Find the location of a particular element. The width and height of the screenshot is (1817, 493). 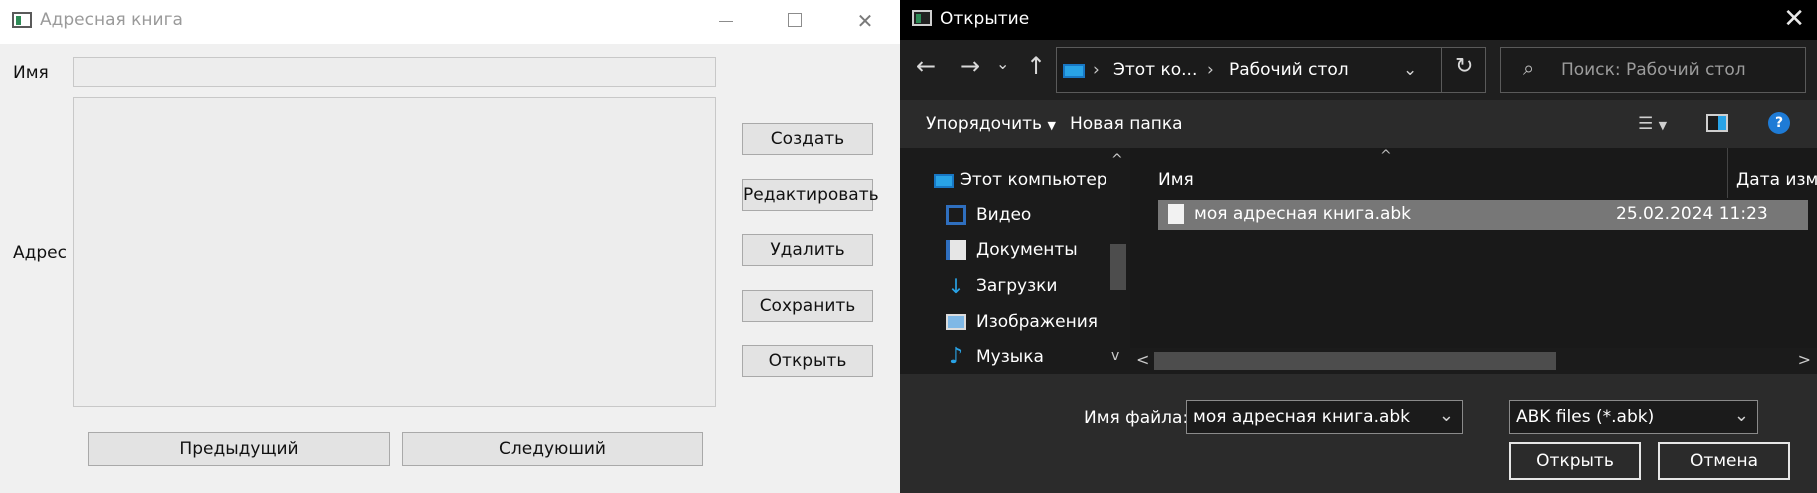

dialog-cancel-button: Отмена is located at coordinates (1724, 461).